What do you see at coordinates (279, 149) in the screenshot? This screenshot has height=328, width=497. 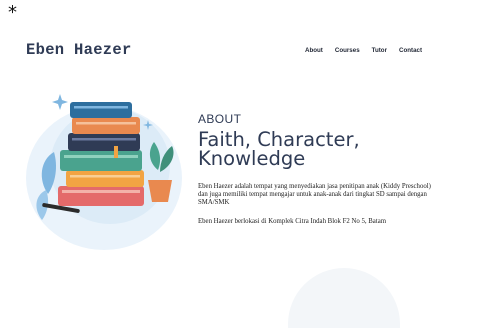 I see `page-headline: Faith, Character, Knowledge` at bounding box center [279, 149].